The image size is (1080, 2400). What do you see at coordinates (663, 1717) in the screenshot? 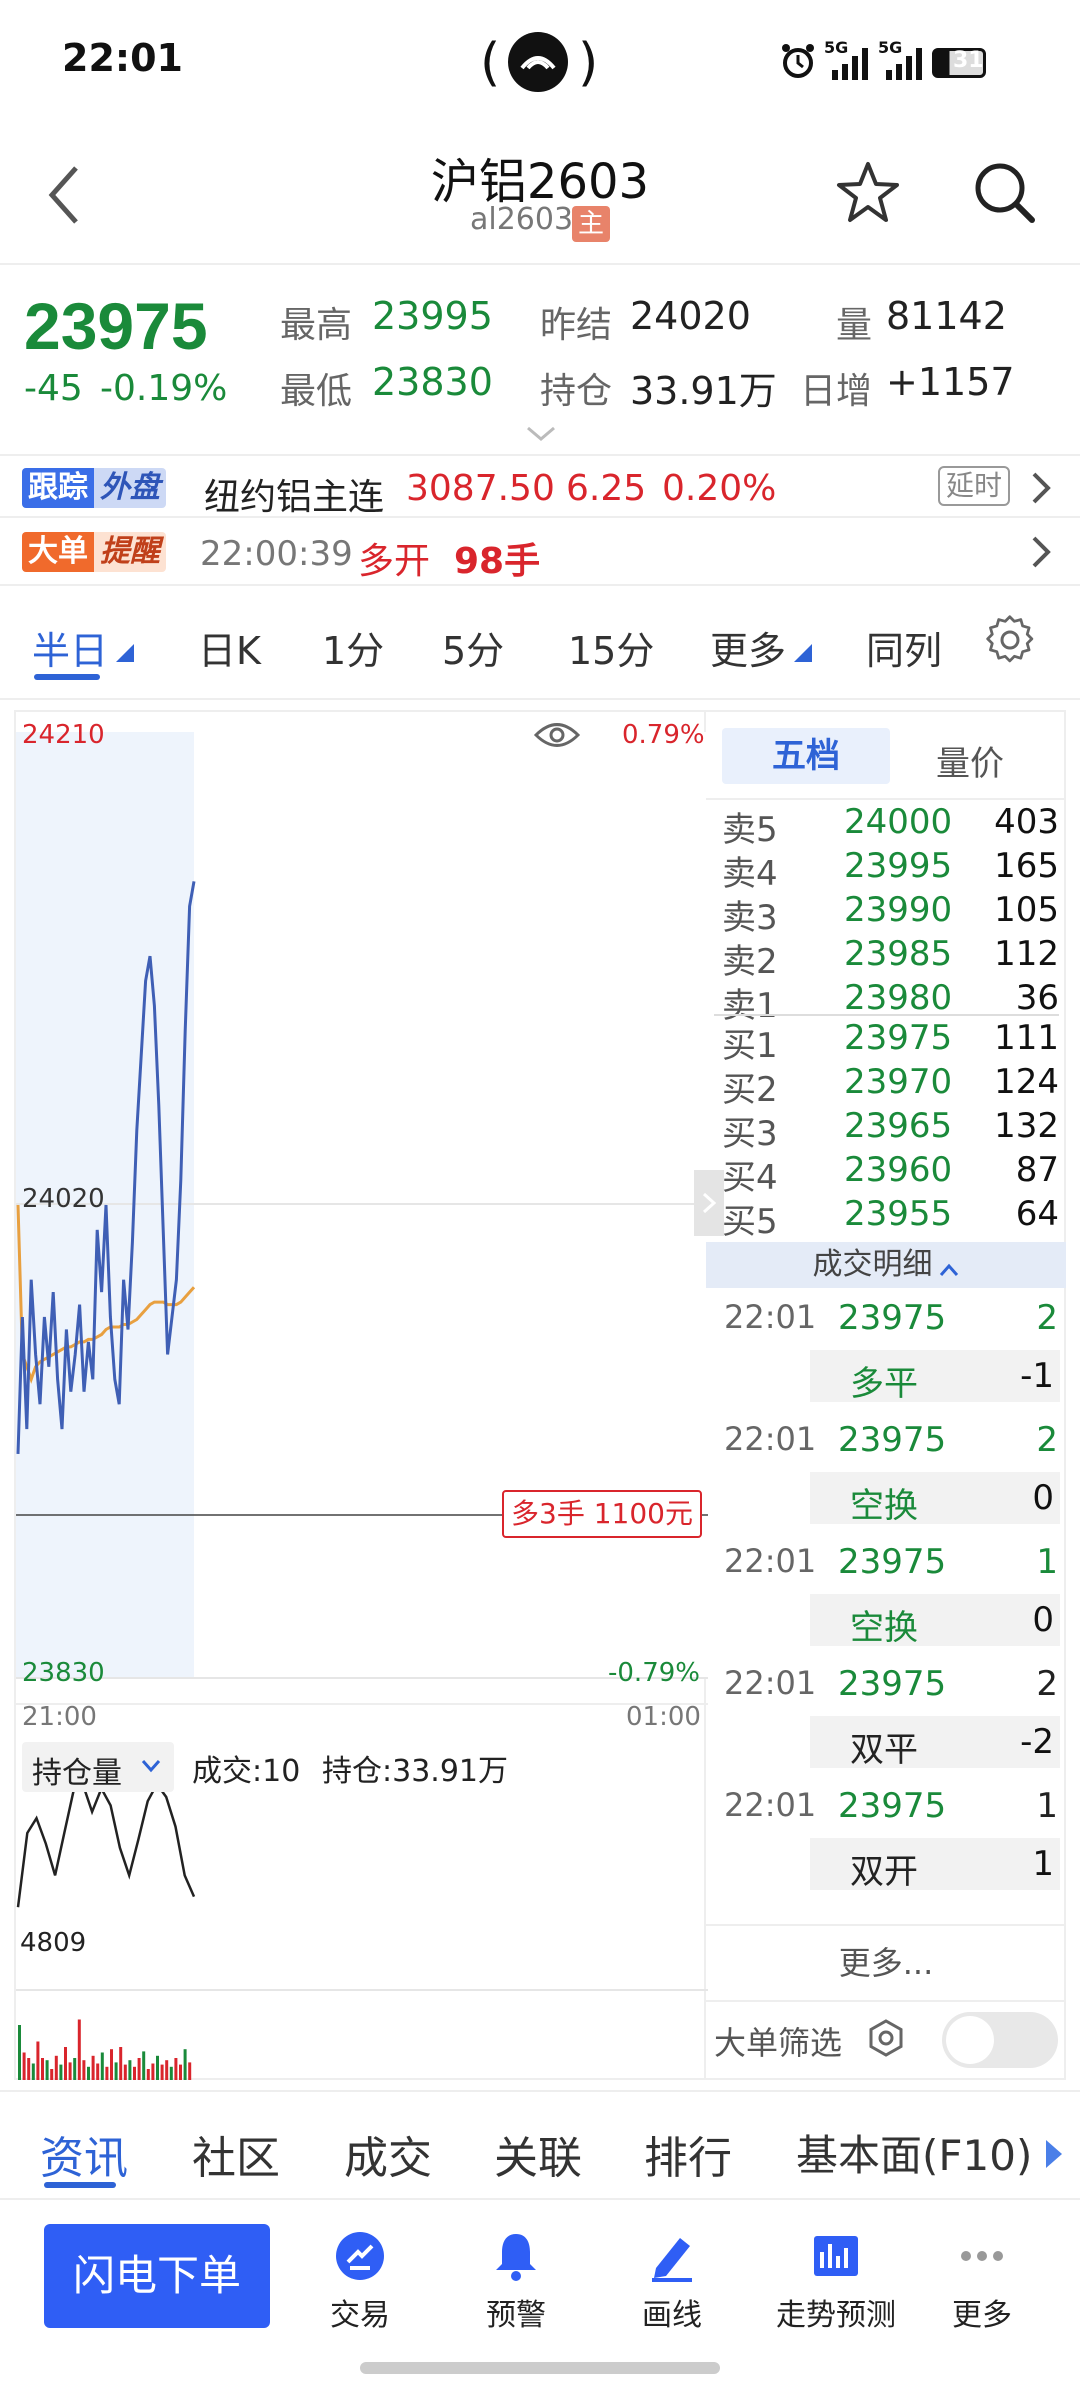
I see `x-axis-end-label: 01:00` at bounding box center [663, 1717].